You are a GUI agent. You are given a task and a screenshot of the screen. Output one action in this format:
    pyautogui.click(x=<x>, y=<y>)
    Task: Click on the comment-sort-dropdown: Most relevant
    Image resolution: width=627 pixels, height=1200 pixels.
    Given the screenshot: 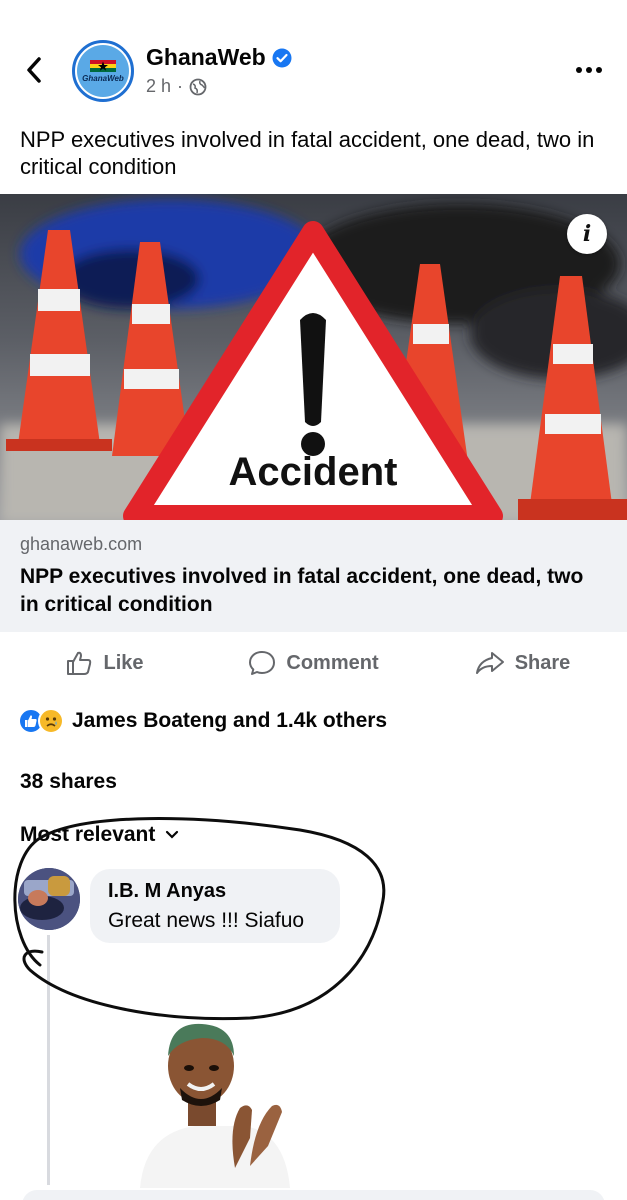 What is the action you would take?
    pyautogui.click(x=99, y=835)
    